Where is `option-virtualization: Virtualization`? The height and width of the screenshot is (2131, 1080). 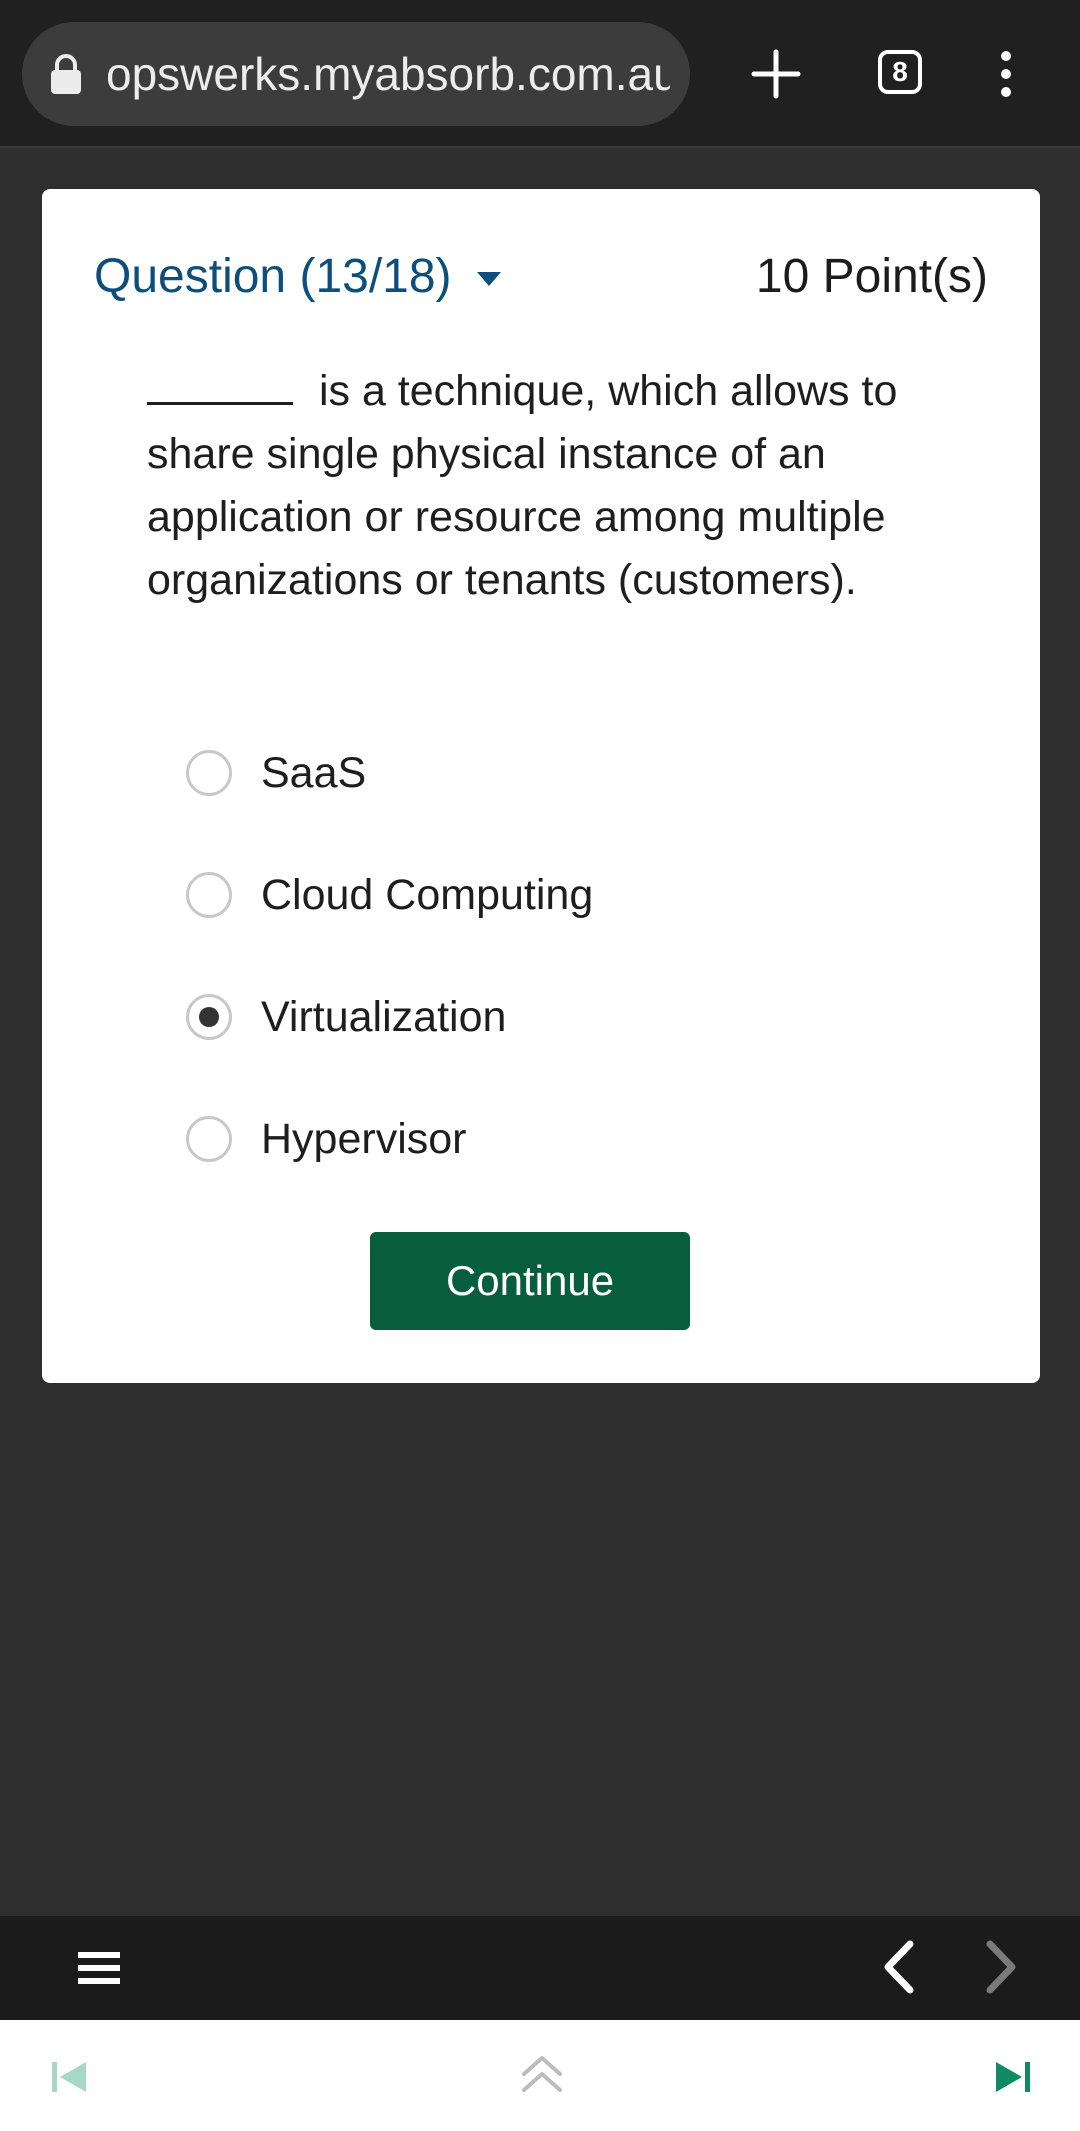 option-virtualization: Virtualization is located at coordinates (566, 1017).